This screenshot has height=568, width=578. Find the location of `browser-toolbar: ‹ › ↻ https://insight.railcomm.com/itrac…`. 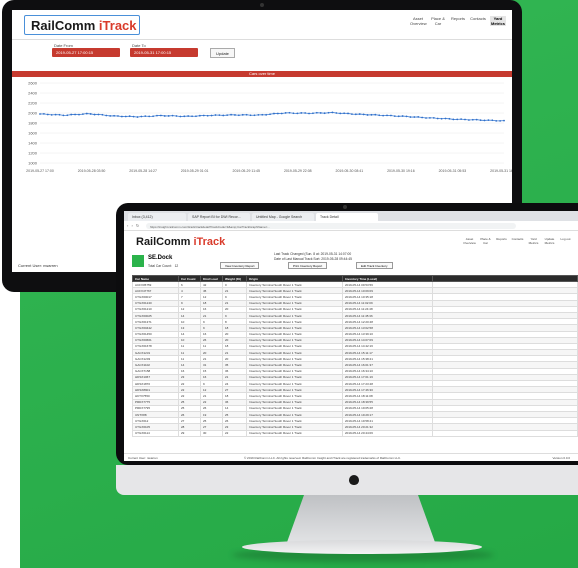

browser-toolbar: ‹ › ↻ https://insight.railcomm.com/itrac… is located at coordinates (351, 226).